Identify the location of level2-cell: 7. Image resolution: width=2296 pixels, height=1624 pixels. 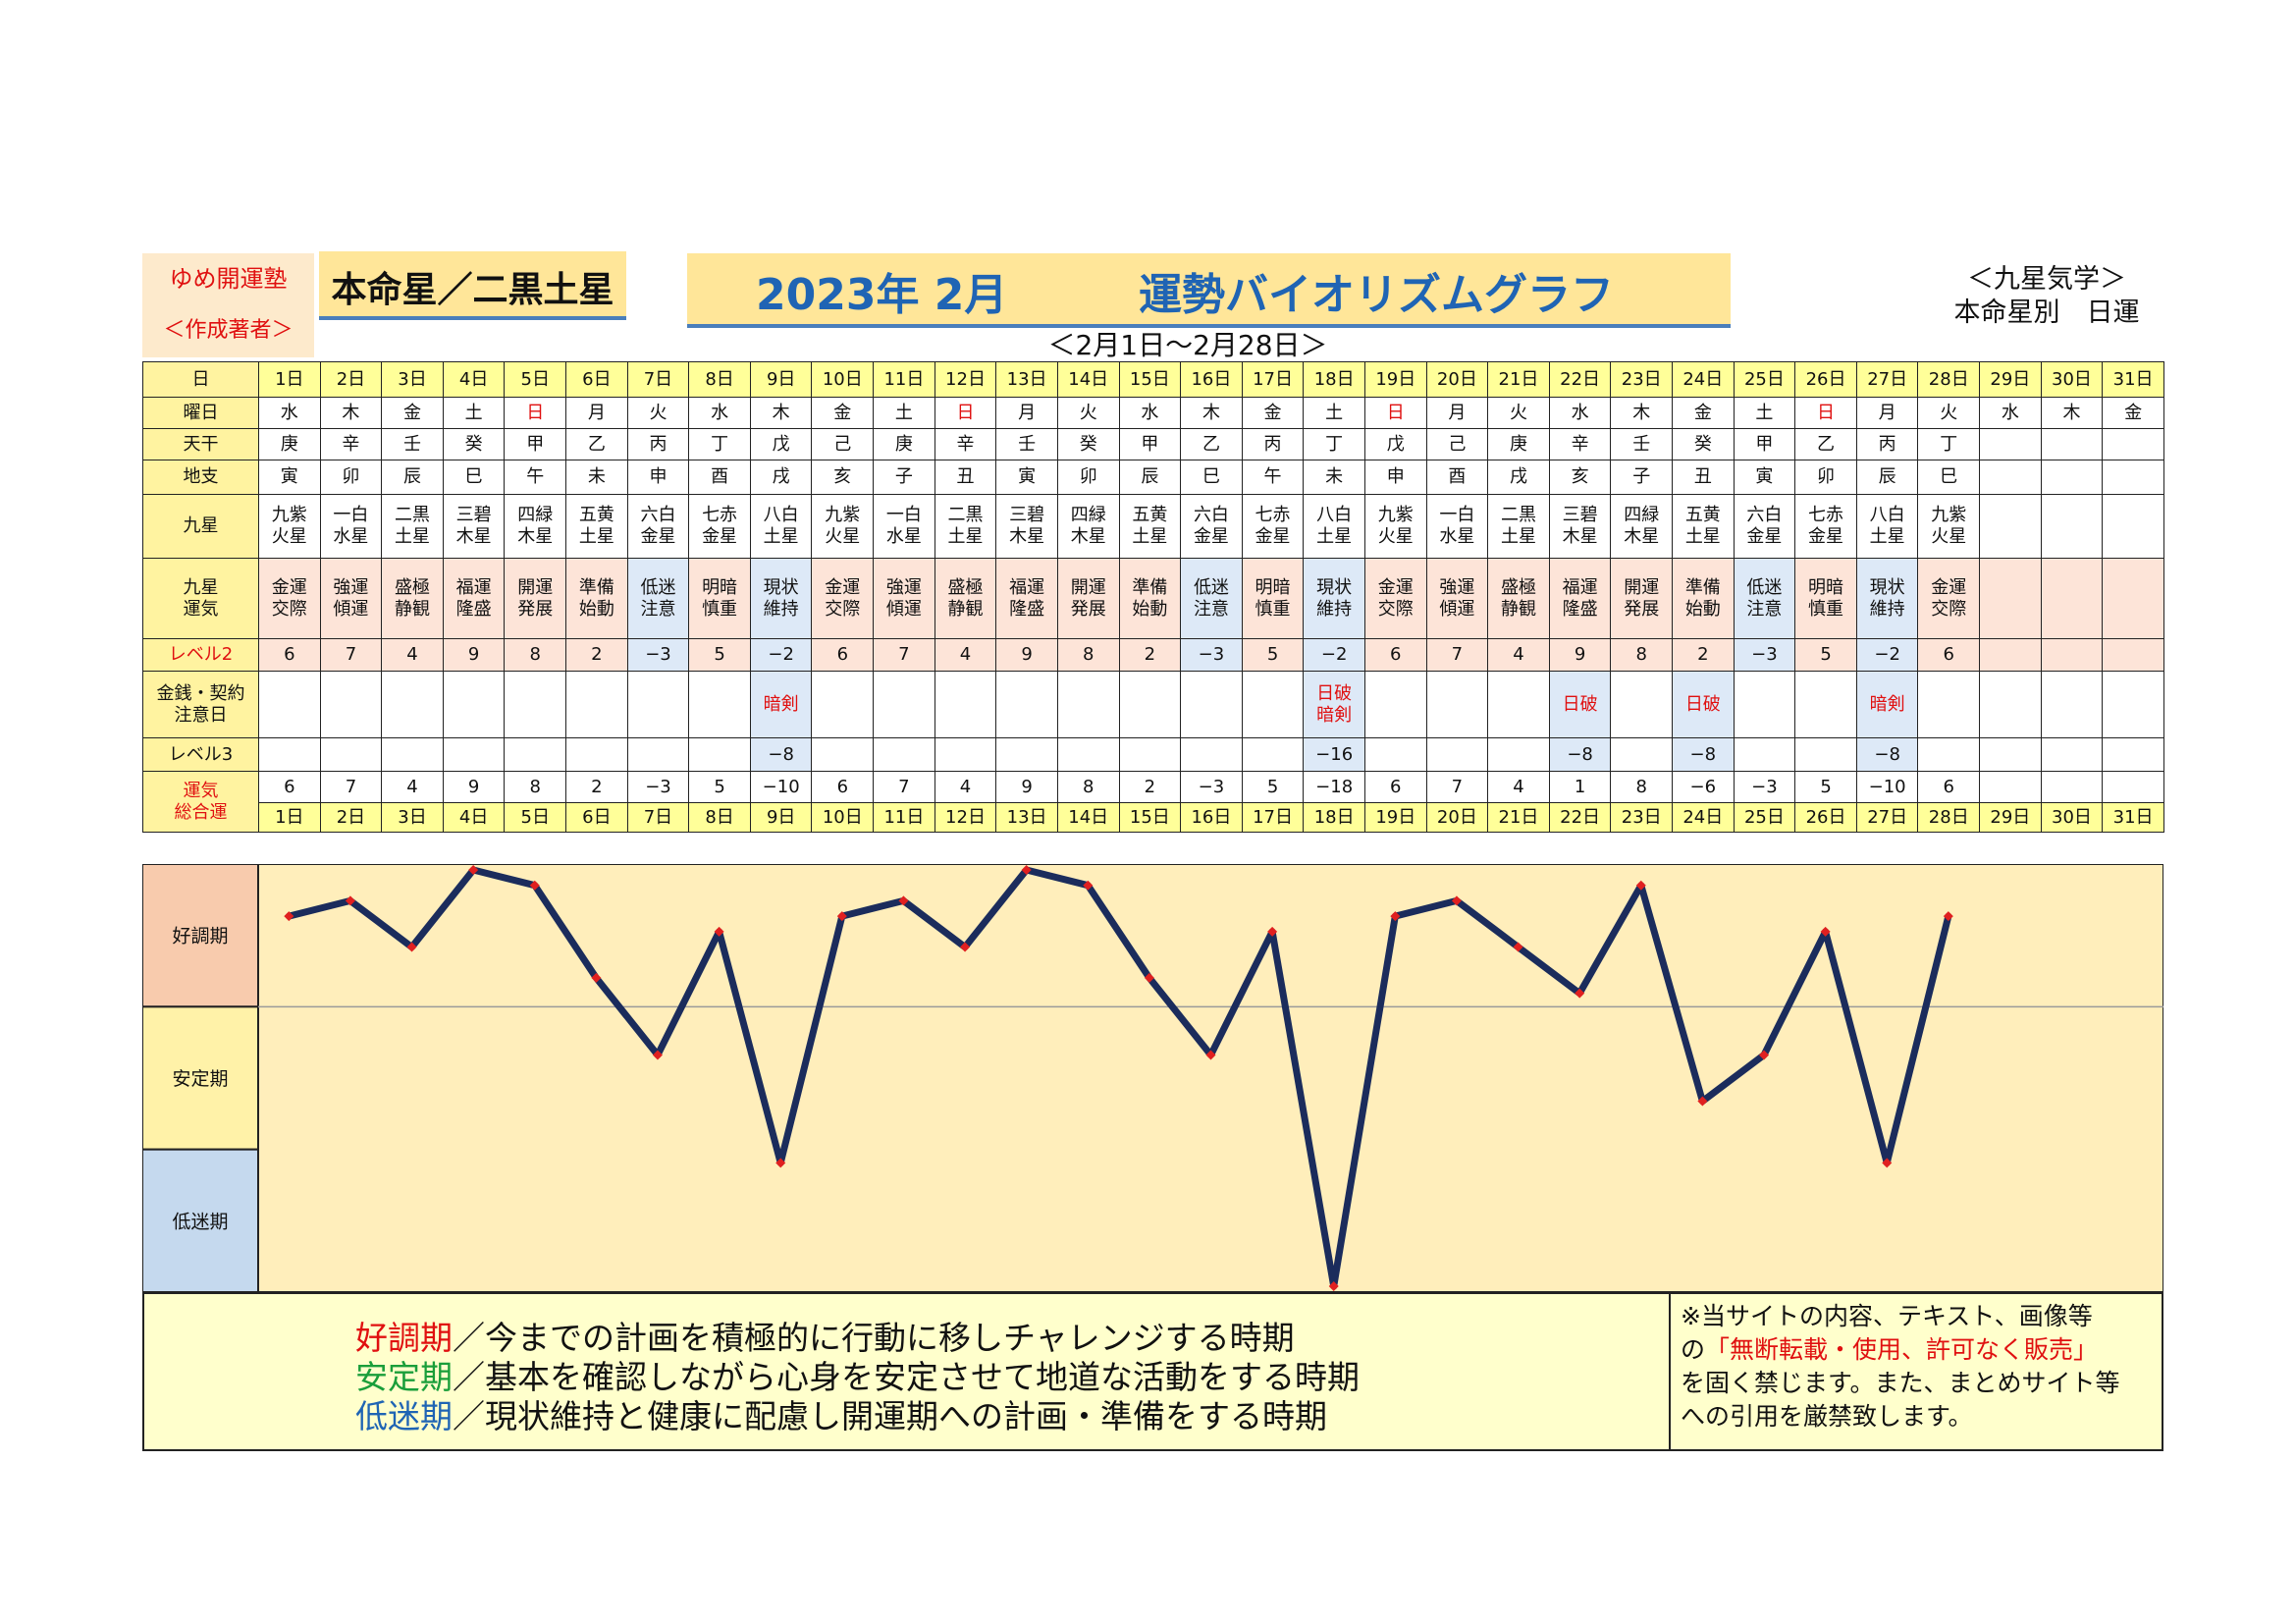
(904, 655).